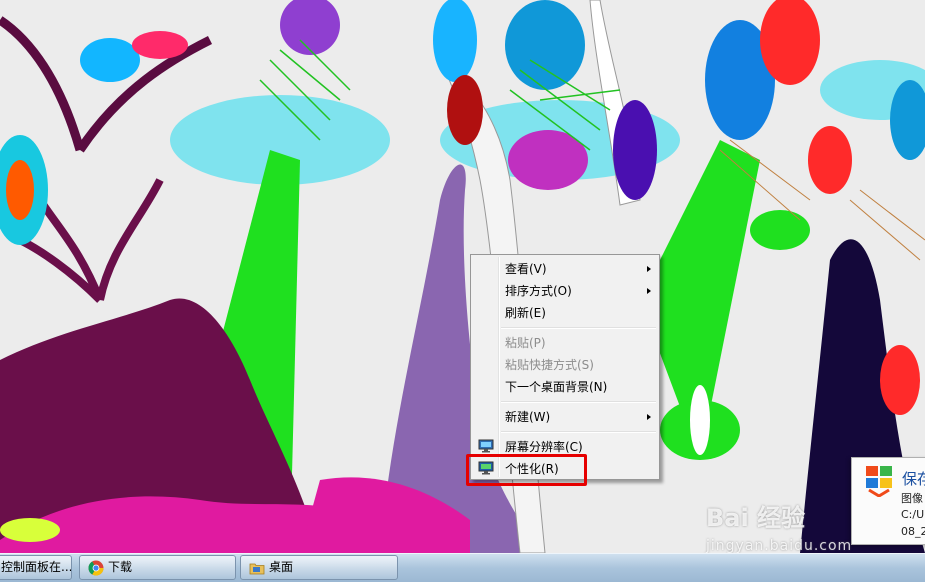 The height and width of the screenshot is (582, 925). Describe the element at coordinates (879, 481) in the screenshot. I see `app-logo-icon` at that location.